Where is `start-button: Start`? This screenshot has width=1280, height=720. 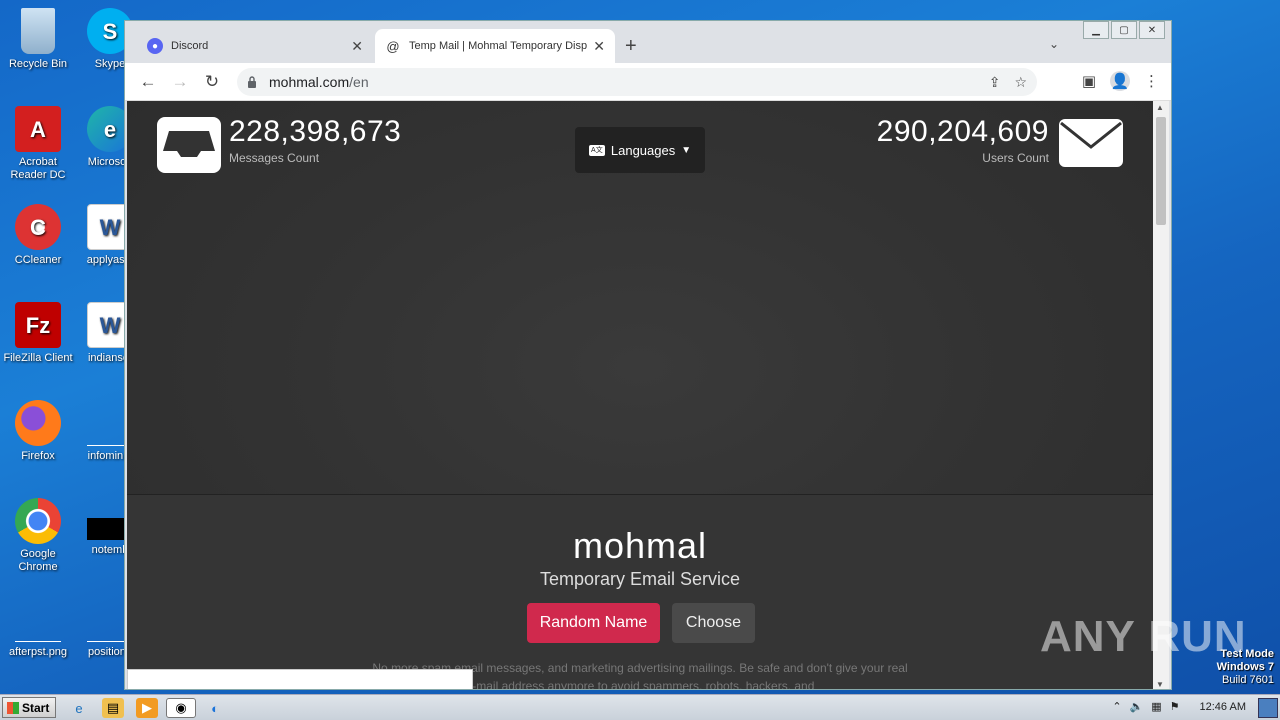
start-button: Start is located at coordinates (29, 707).